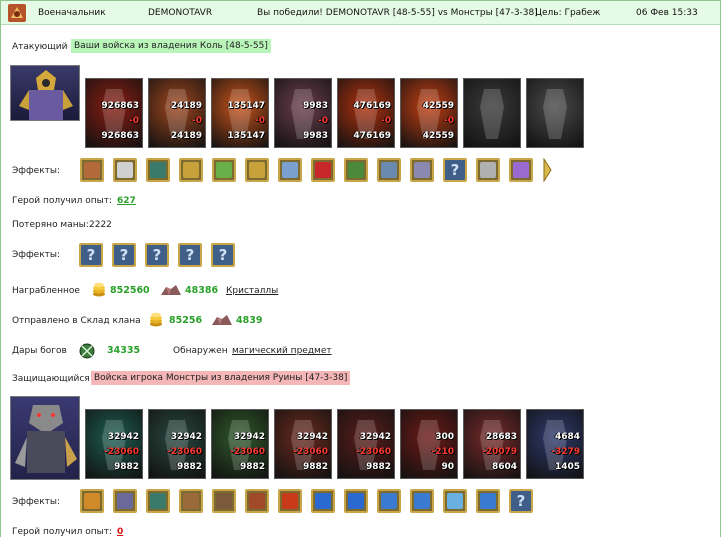 This screenshot has height=537, width=721. What do you see at coordinates (567, 437) in the screenshot?
I see `unit-count-start: 4684` at bounding box center [567, 437].